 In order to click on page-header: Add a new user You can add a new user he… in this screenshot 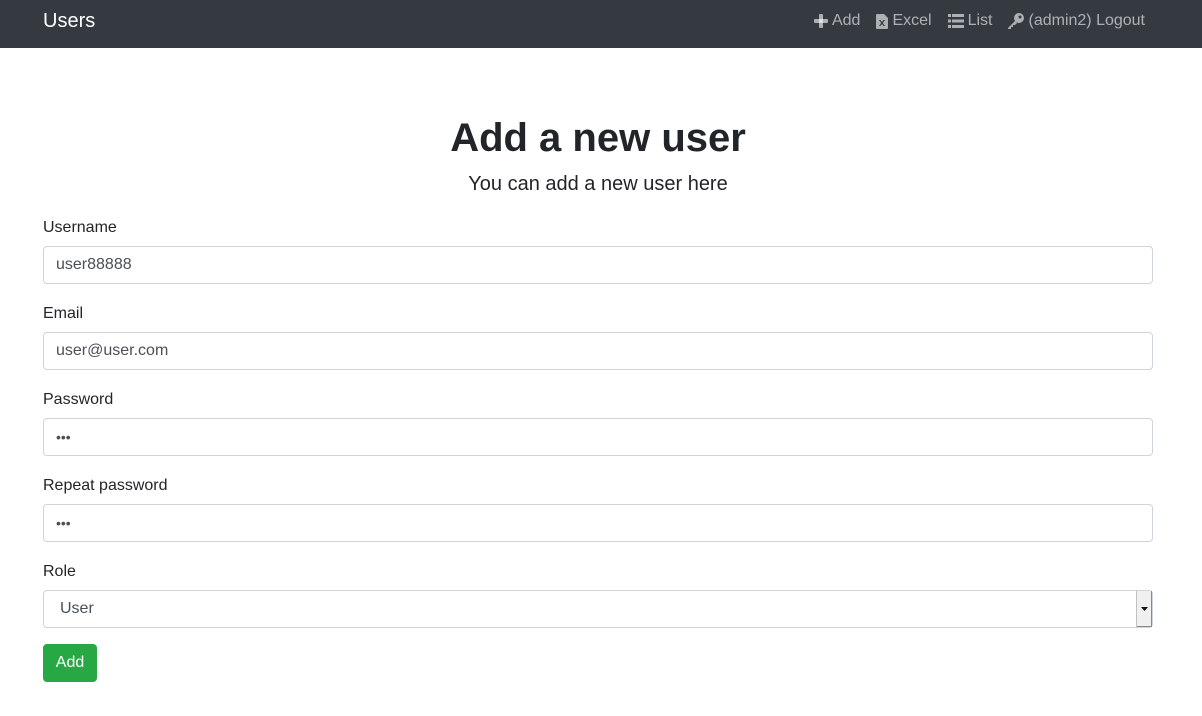, I will do `click(598, 154)`.